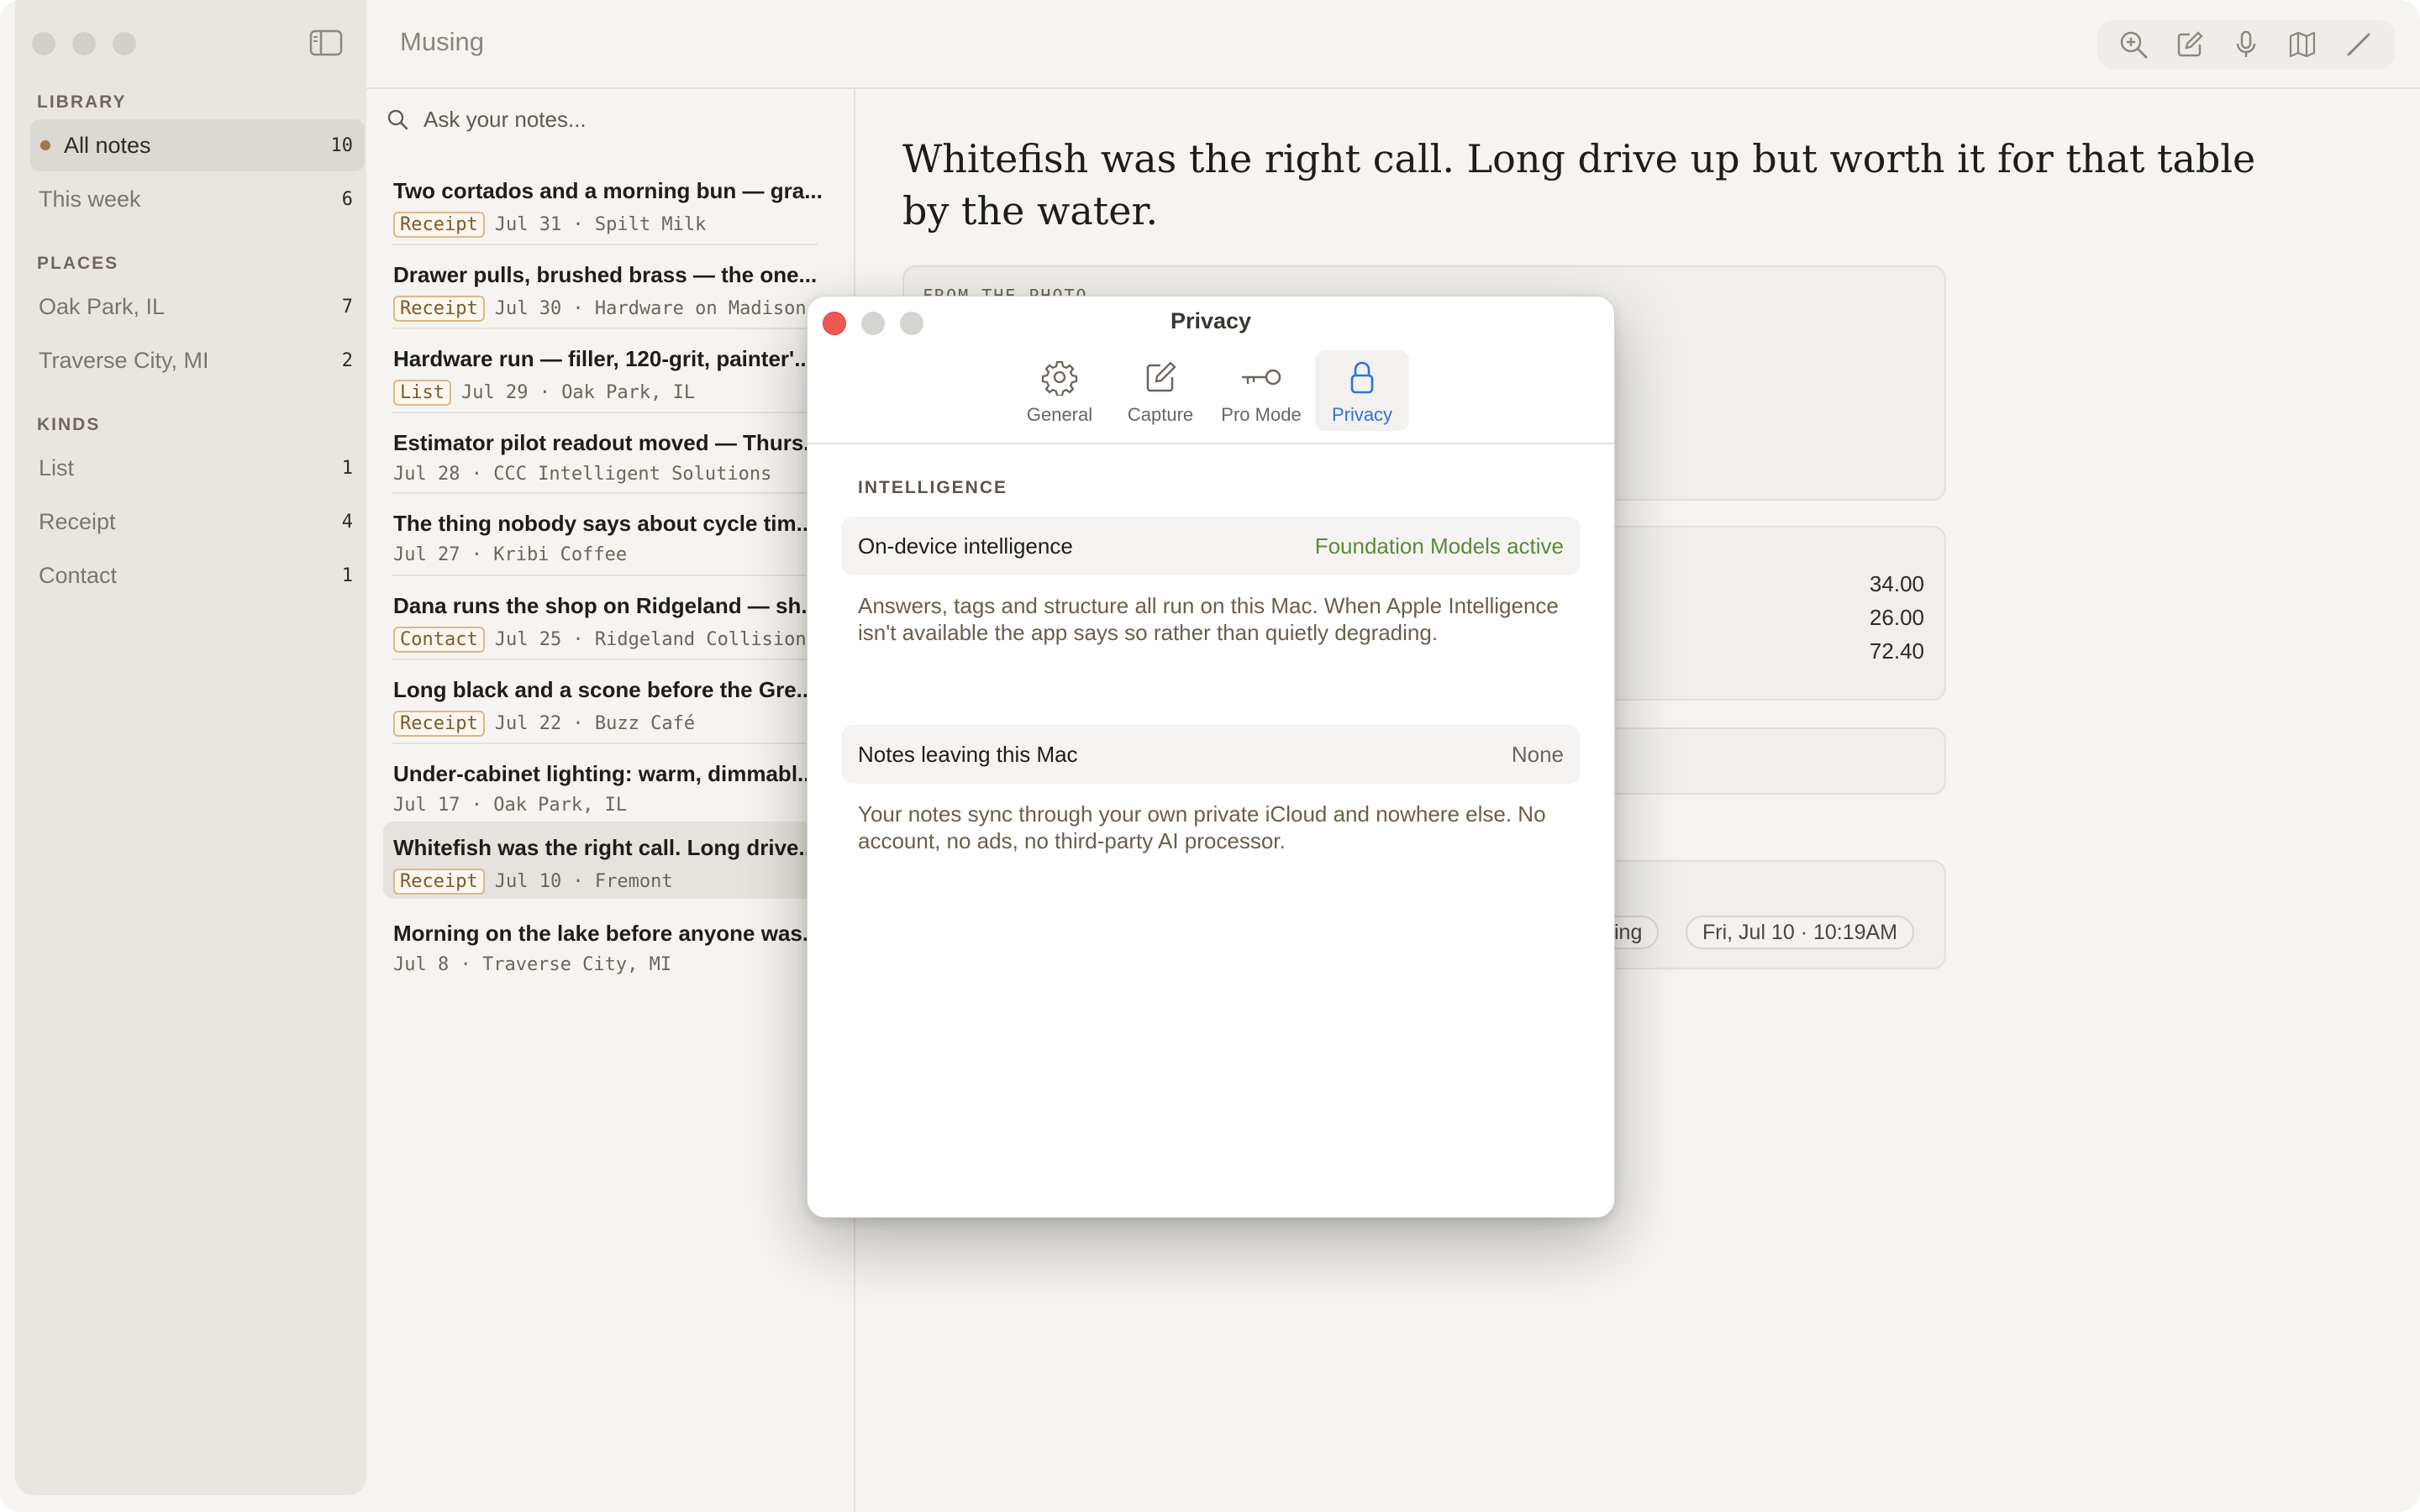 This screenshot has height=1512, width=2420. Describe the element at coordinates (90, 199) in the screenshot. I see `sidebar-item-label: This week` at that location.